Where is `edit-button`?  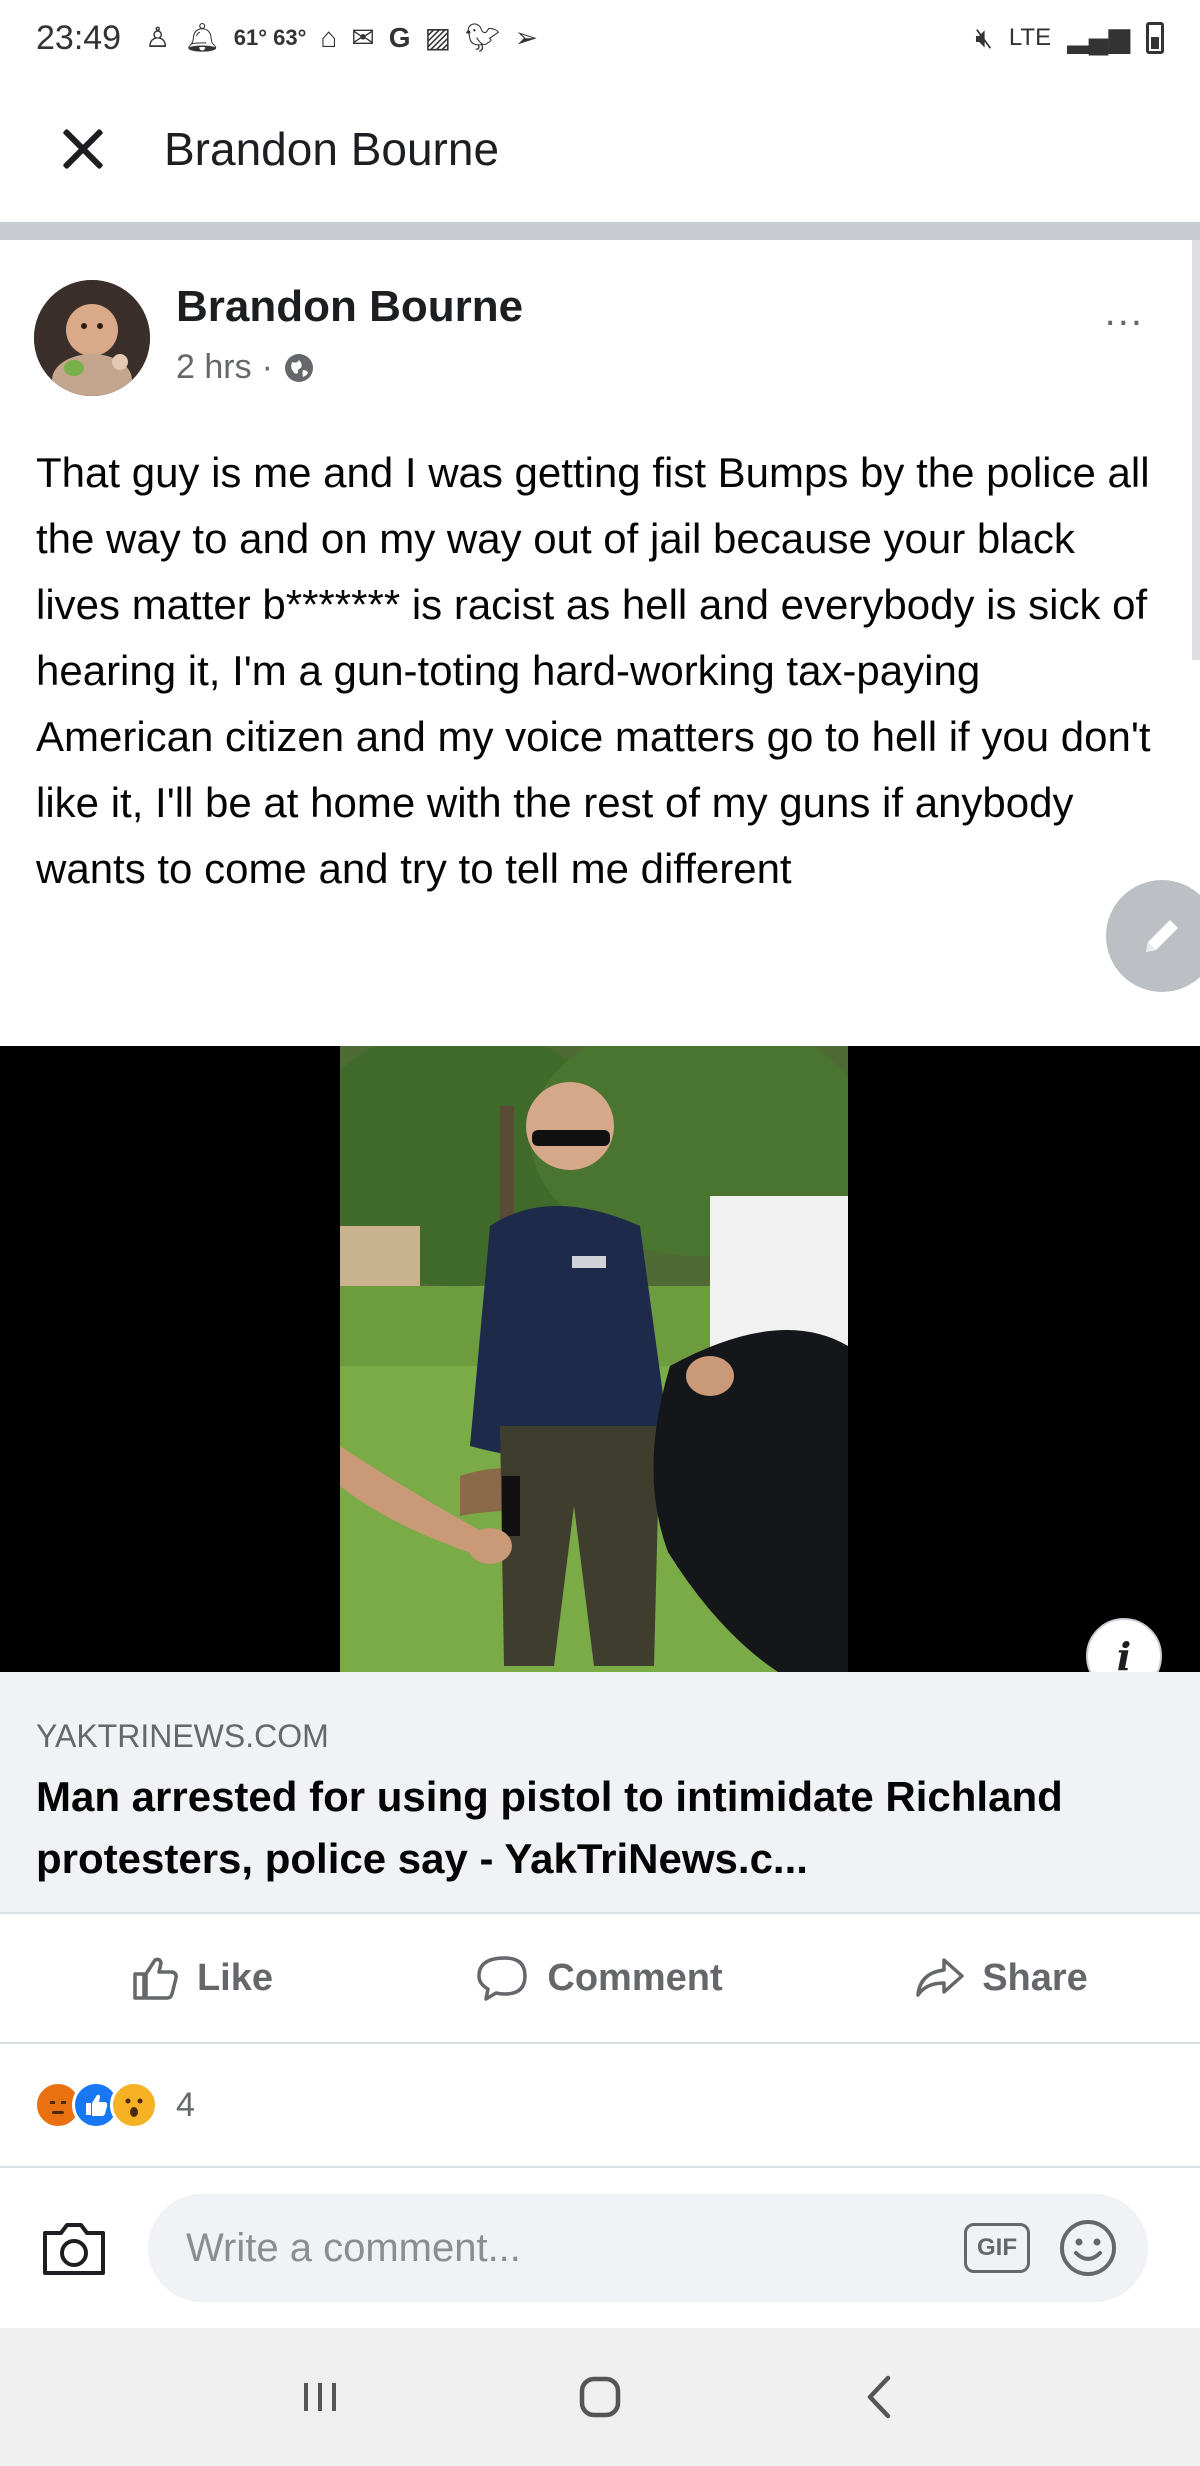
edit-button is located at coordinates (1153, 936).